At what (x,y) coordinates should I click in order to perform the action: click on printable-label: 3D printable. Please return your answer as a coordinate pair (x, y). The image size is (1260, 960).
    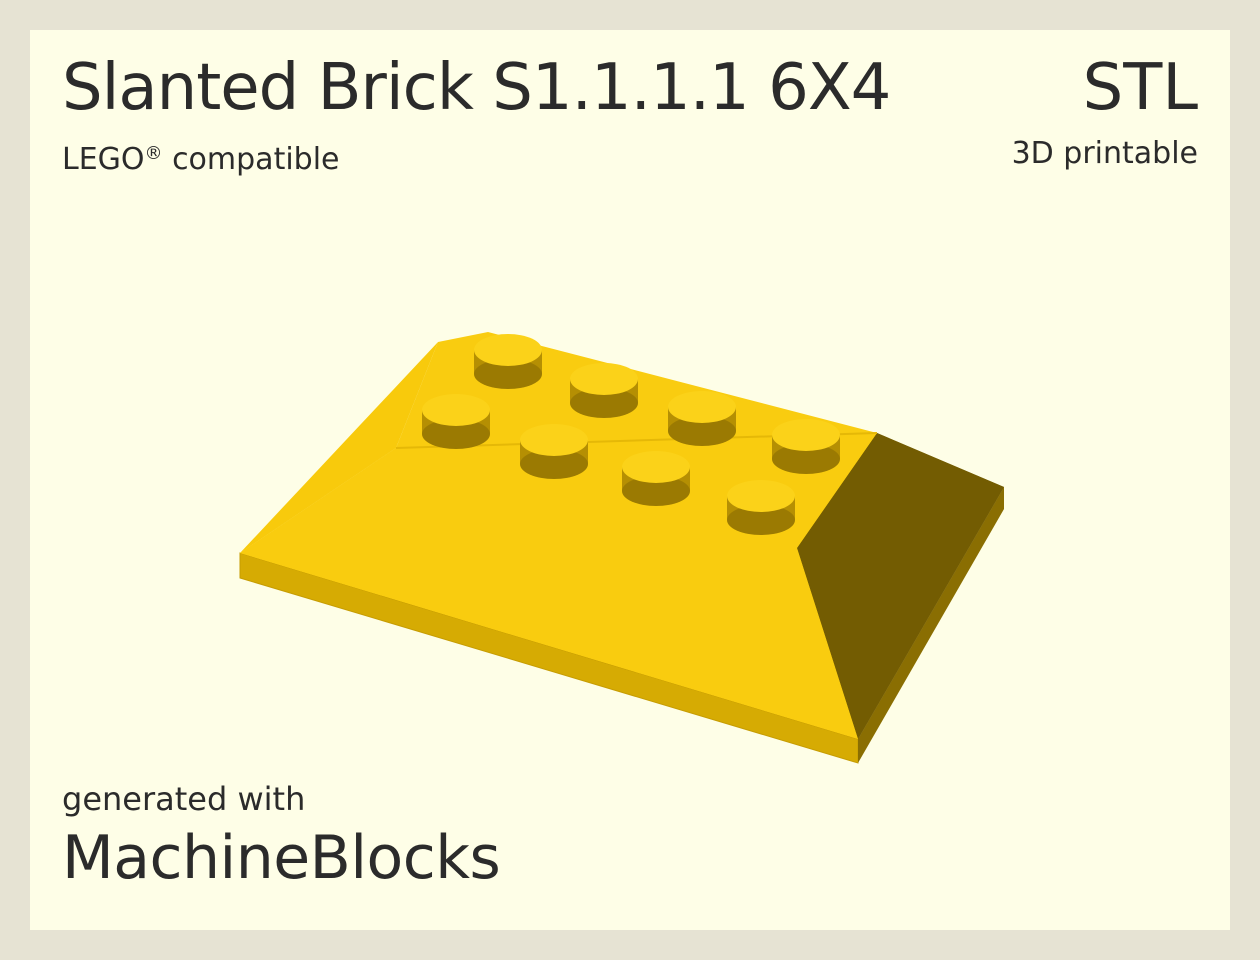
    Looking at the image, I should click on (1104, 153).